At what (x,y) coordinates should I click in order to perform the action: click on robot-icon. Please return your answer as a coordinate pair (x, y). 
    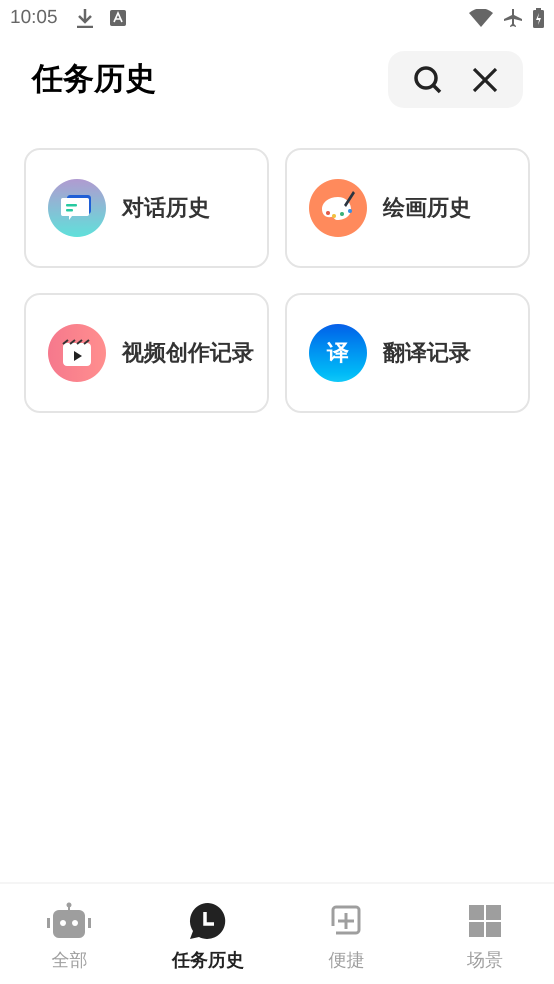
    Looking at the image, I should click on (69, 921).